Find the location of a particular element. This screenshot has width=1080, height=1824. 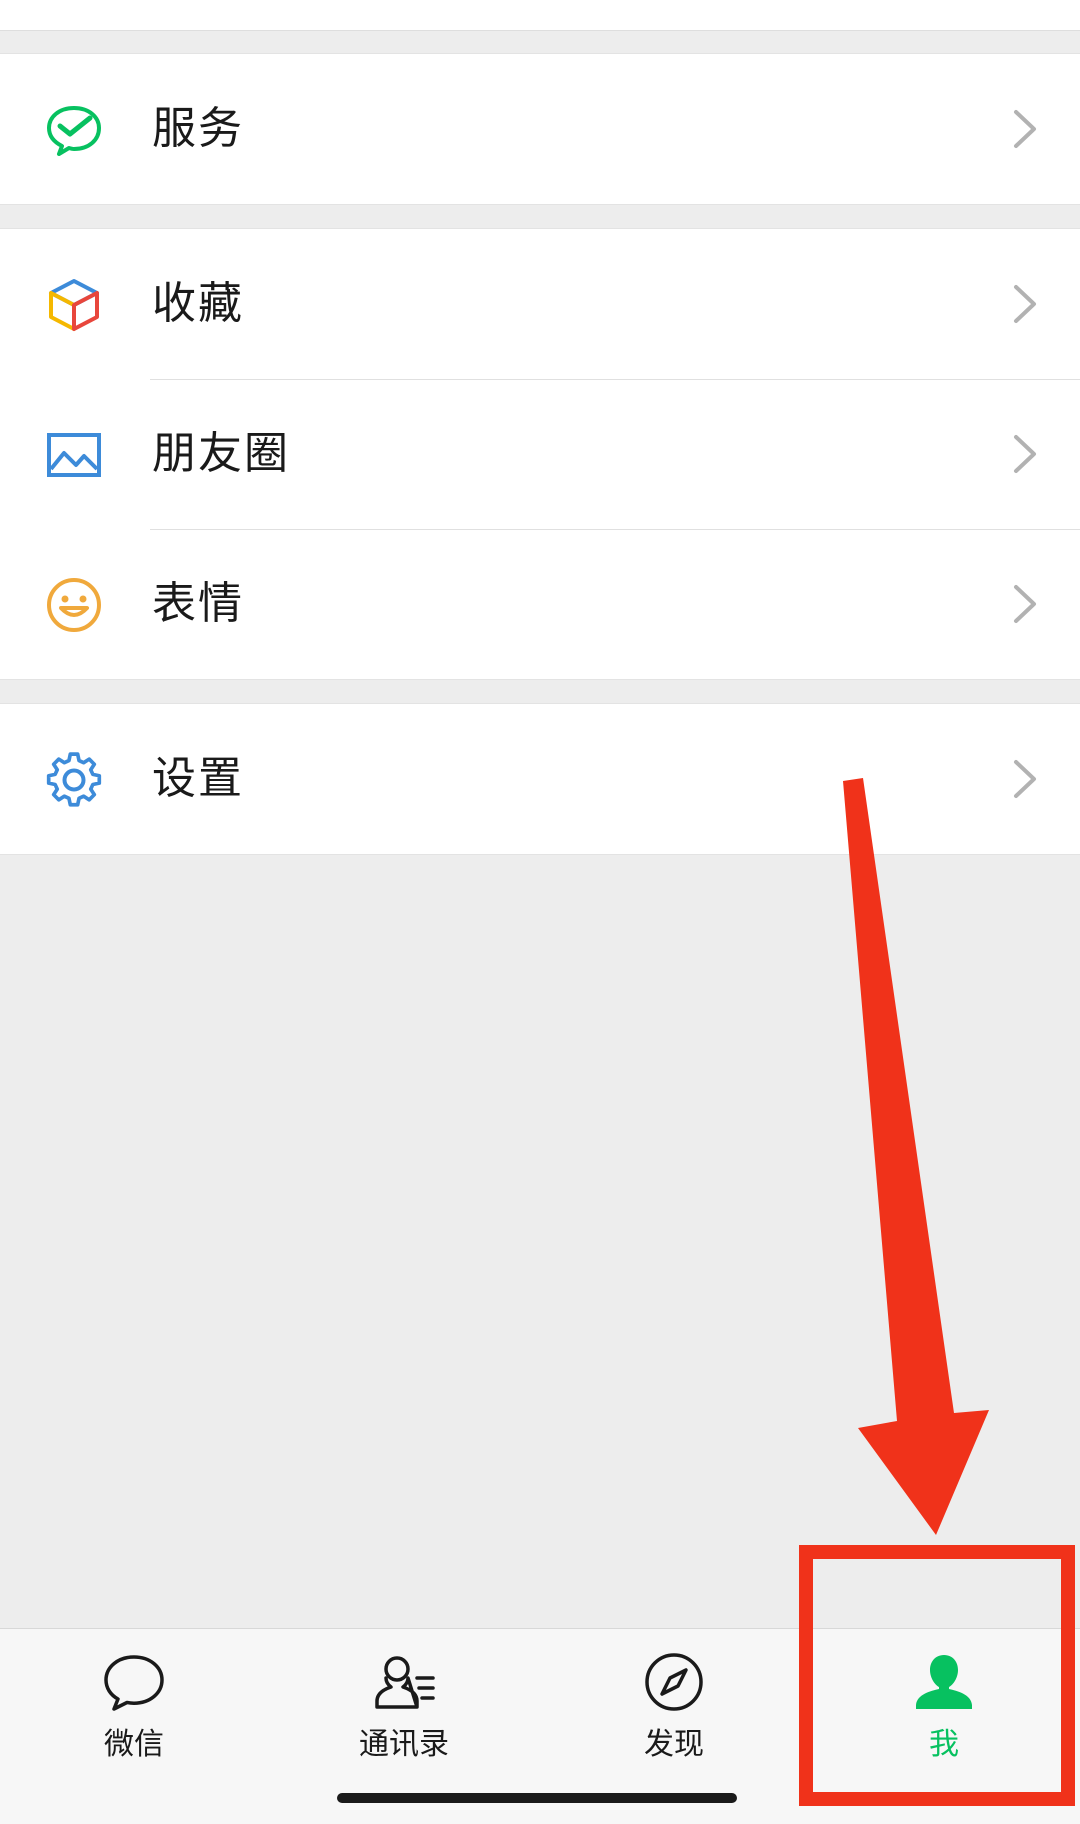

chat-bubble-icon is located at coordinates (134, 1683).